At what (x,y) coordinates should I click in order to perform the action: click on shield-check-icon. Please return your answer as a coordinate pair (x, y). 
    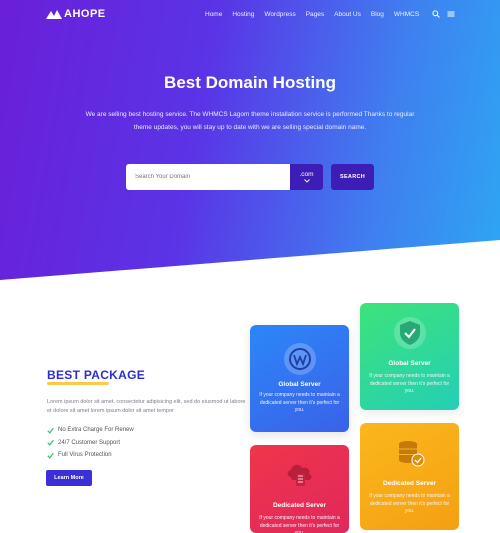
    Looking at the image, I should click on (409, 333).